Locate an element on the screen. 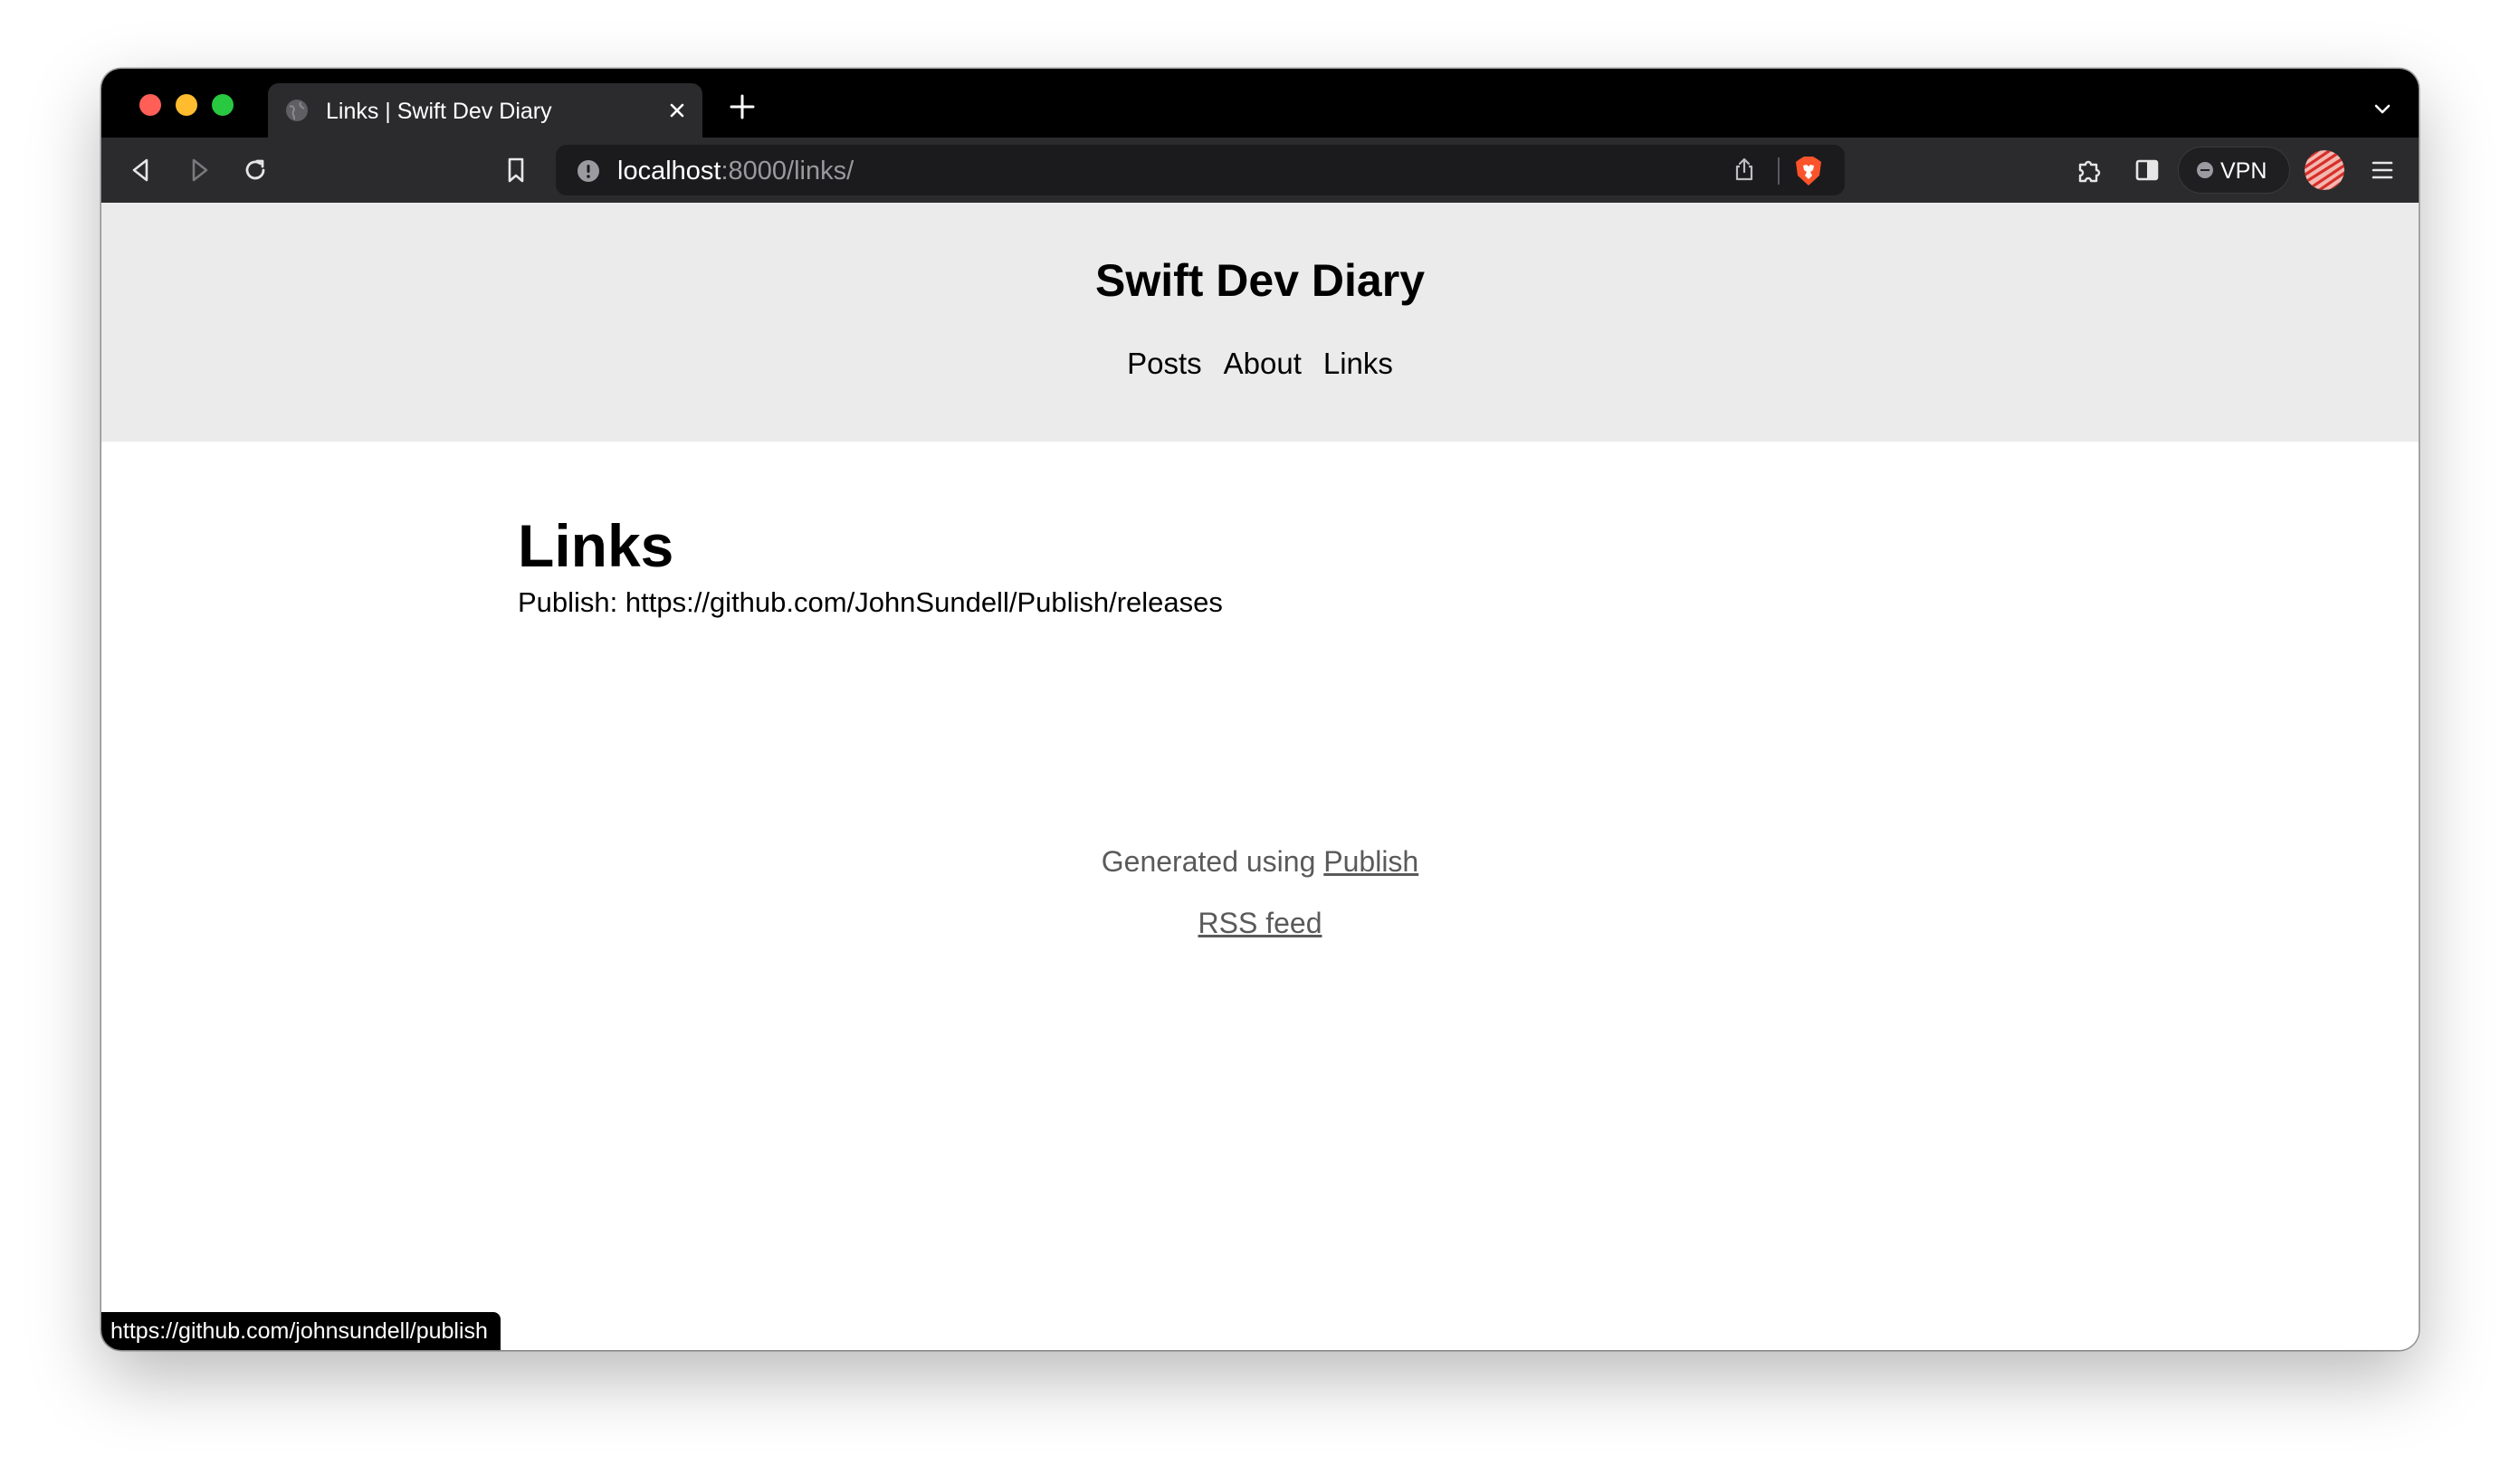 Image resolution: width=2520 pixels, height=1484 pixels. site-nav: Posts About Links is located at coordinates (1260, 364).